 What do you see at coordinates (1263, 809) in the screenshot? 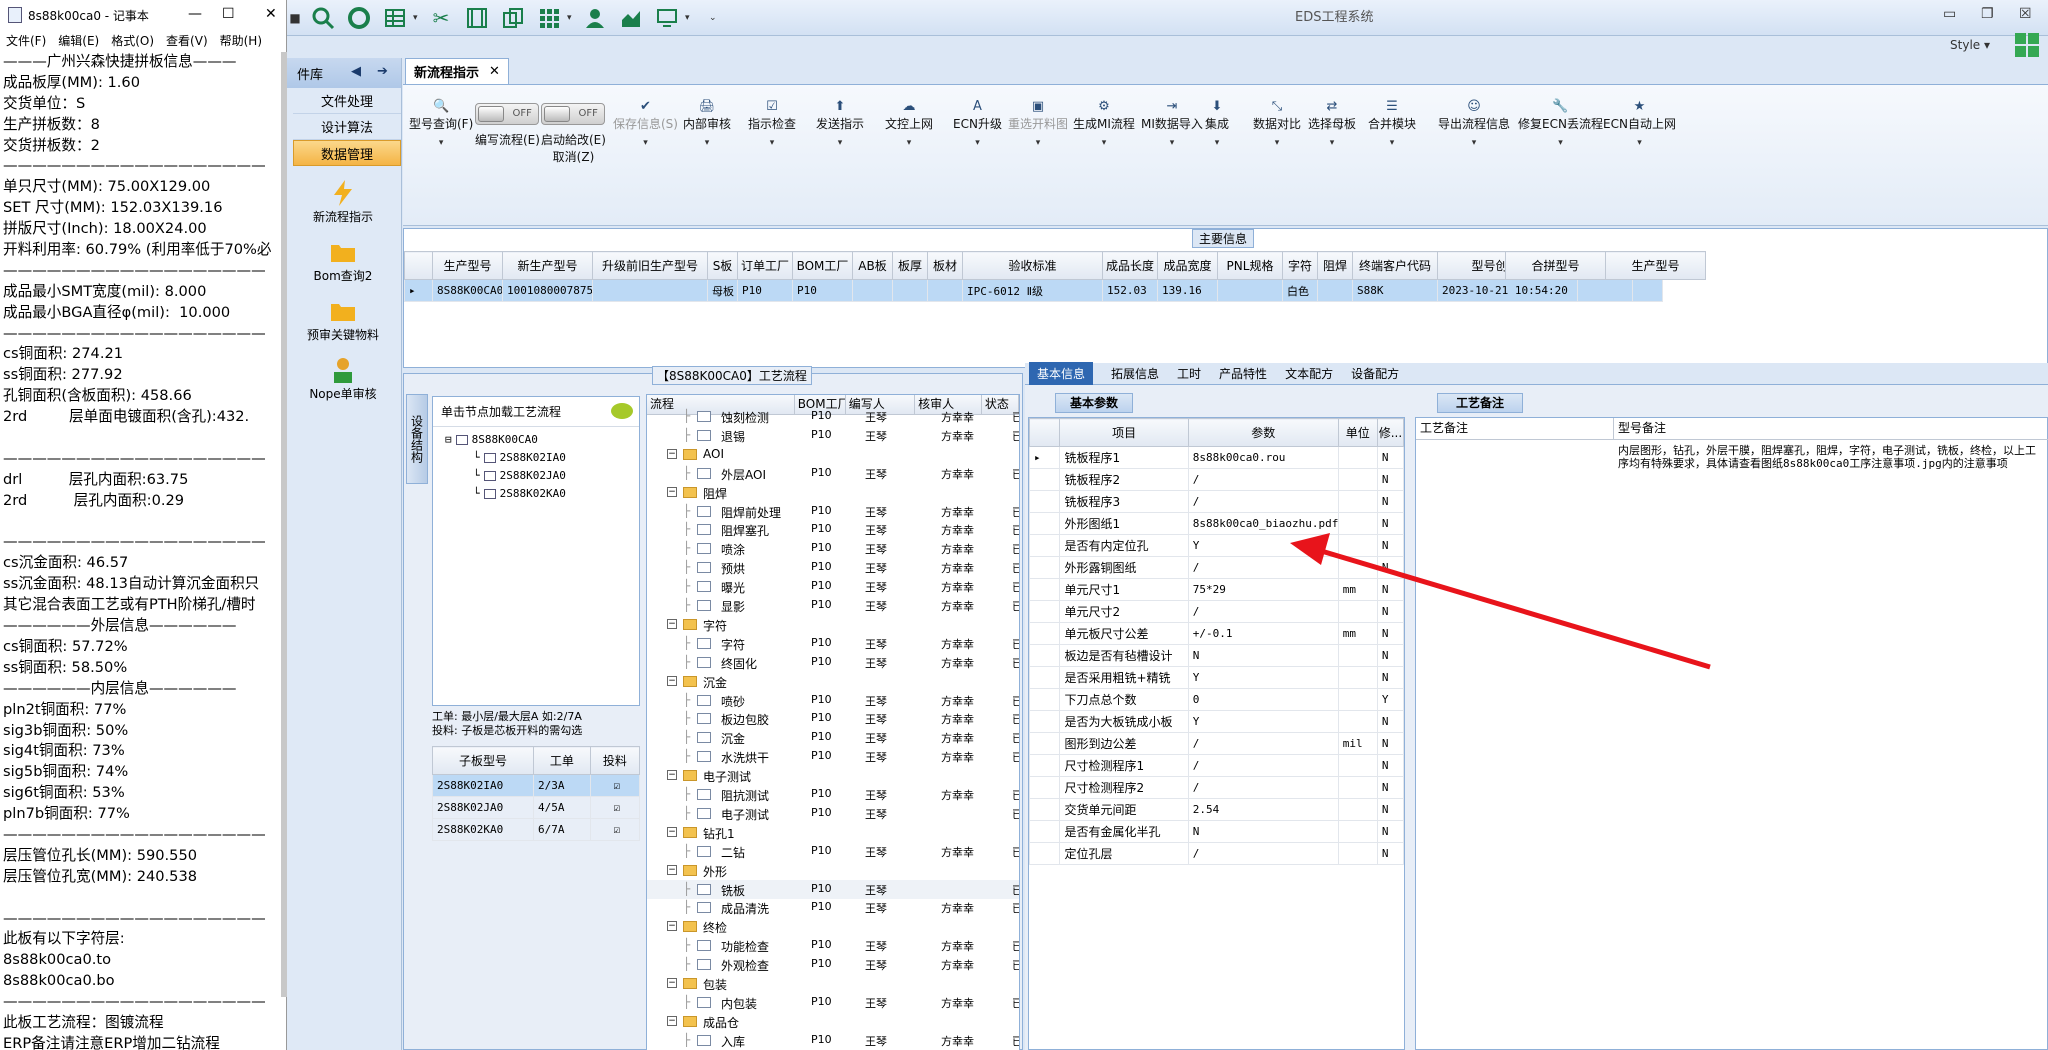
I see `param-cell: 2.54` at bounding box center [1263, 809].